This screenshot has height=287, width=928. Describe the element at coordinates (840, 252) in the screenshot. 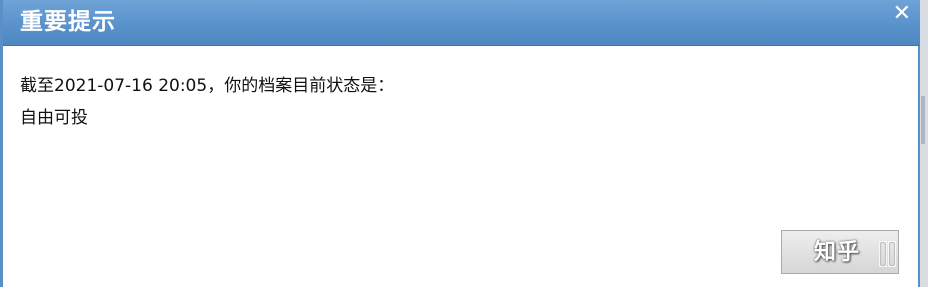

I see `dialog-button` at that location.